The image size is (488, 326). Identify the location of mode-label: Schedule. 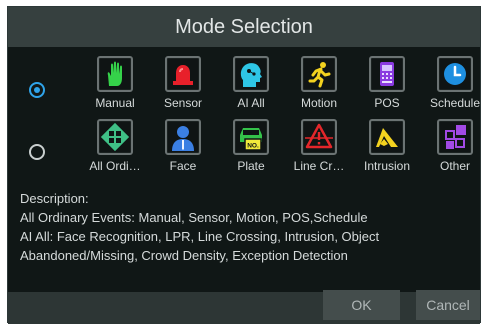
(455, 103).